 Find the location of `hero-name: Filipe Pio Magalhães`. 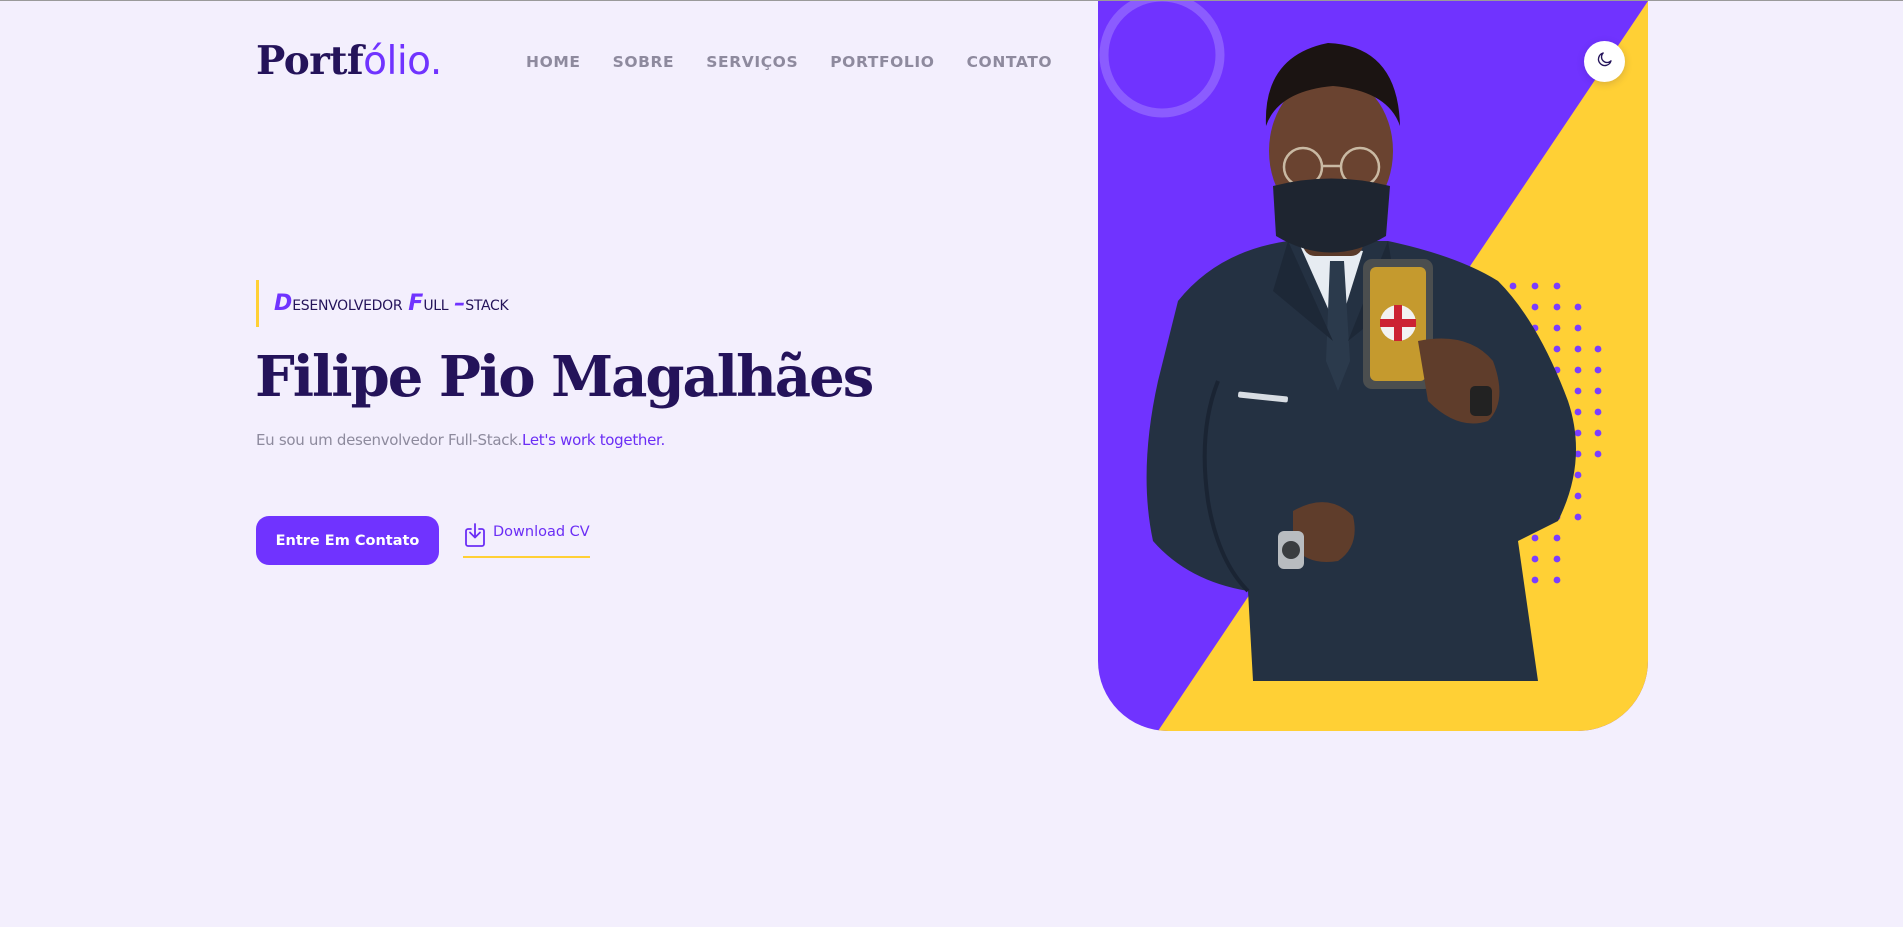

hero-name: Filipe Pio Magalhães is located at coordinates (564, 377).